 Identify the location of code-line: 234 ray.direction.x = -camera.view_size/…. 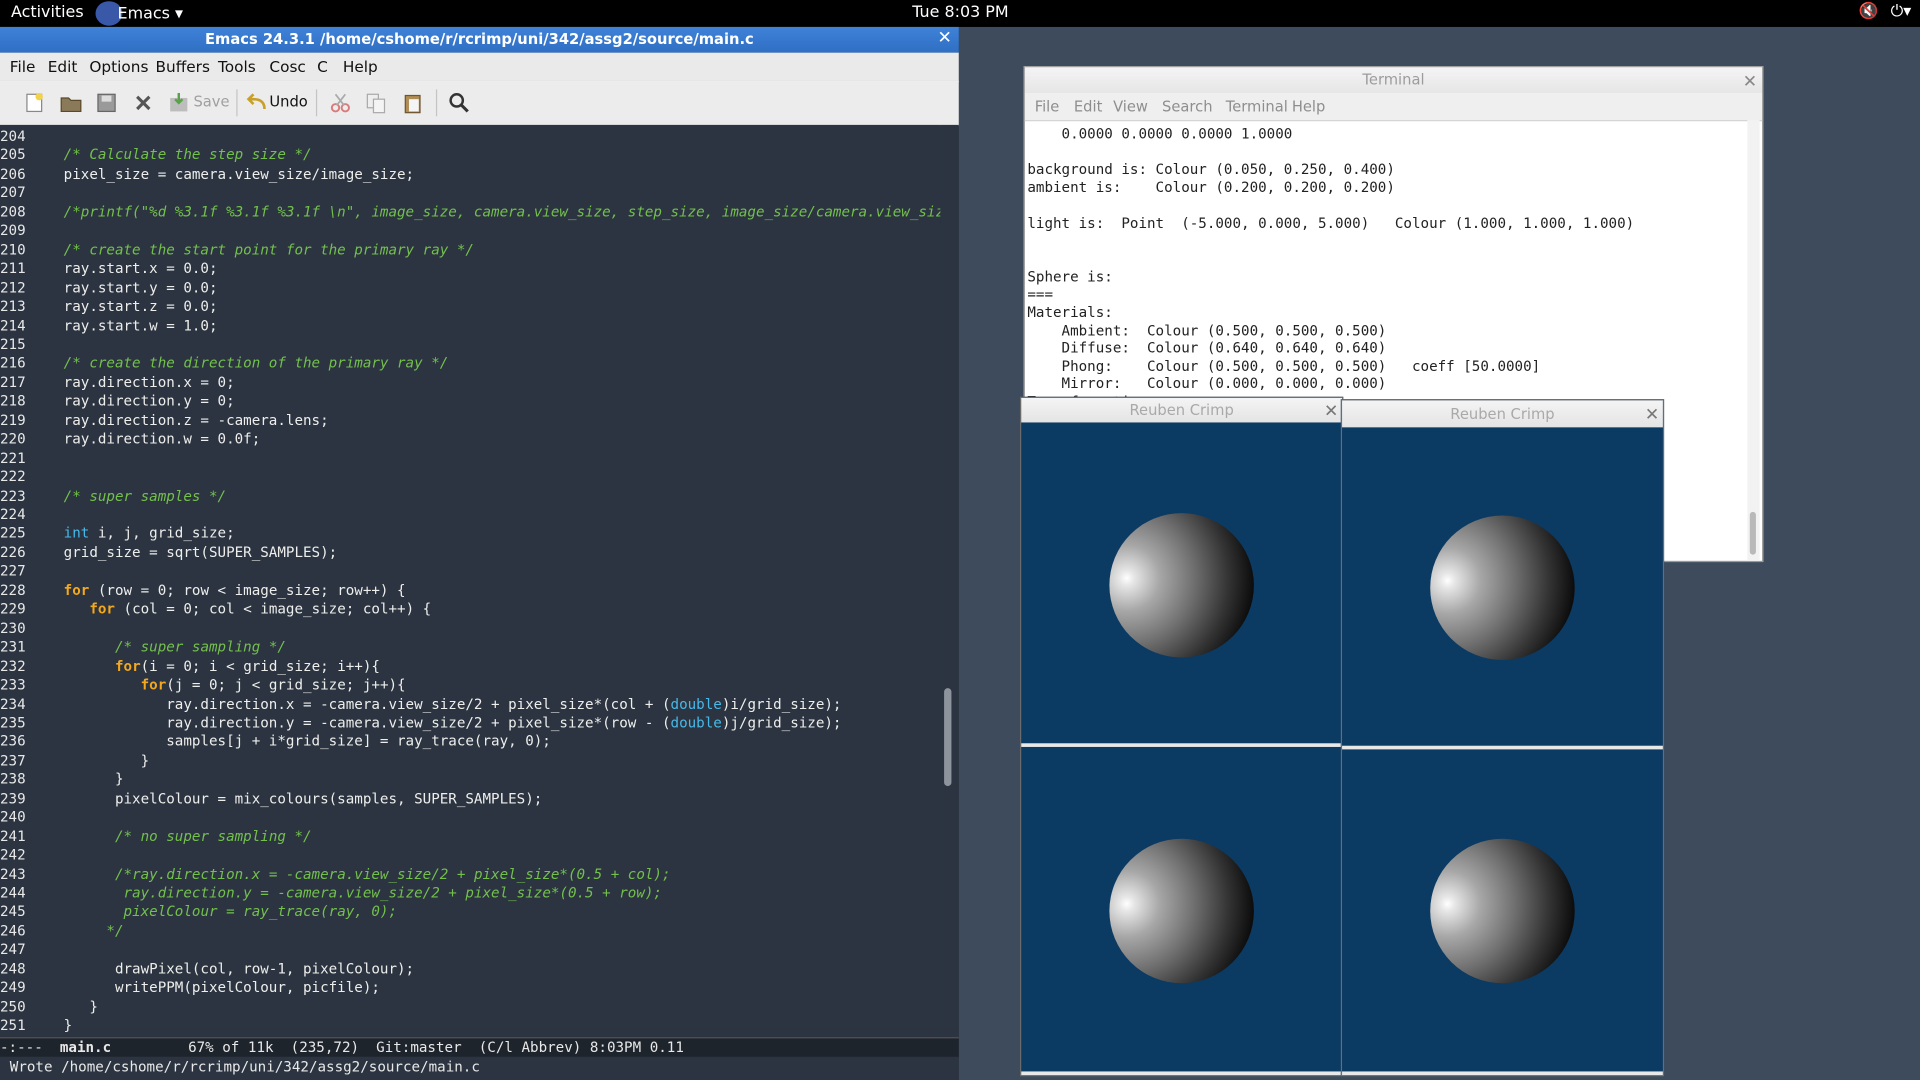
(420, 704).